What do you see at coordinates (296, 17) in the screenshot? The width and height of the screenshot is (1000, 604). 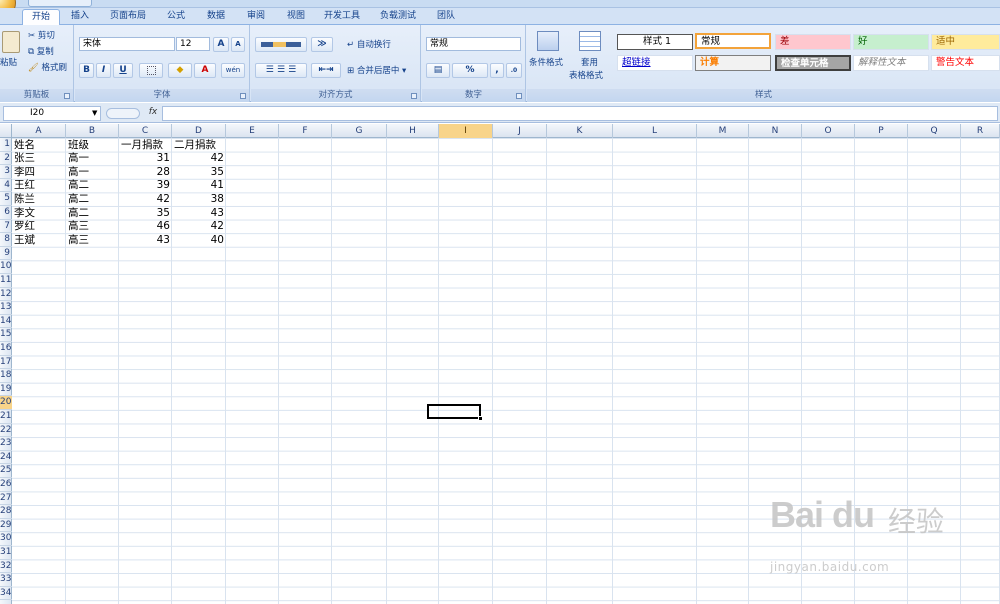 I see `tab-view: 视图` at bounding box center [296, 17].